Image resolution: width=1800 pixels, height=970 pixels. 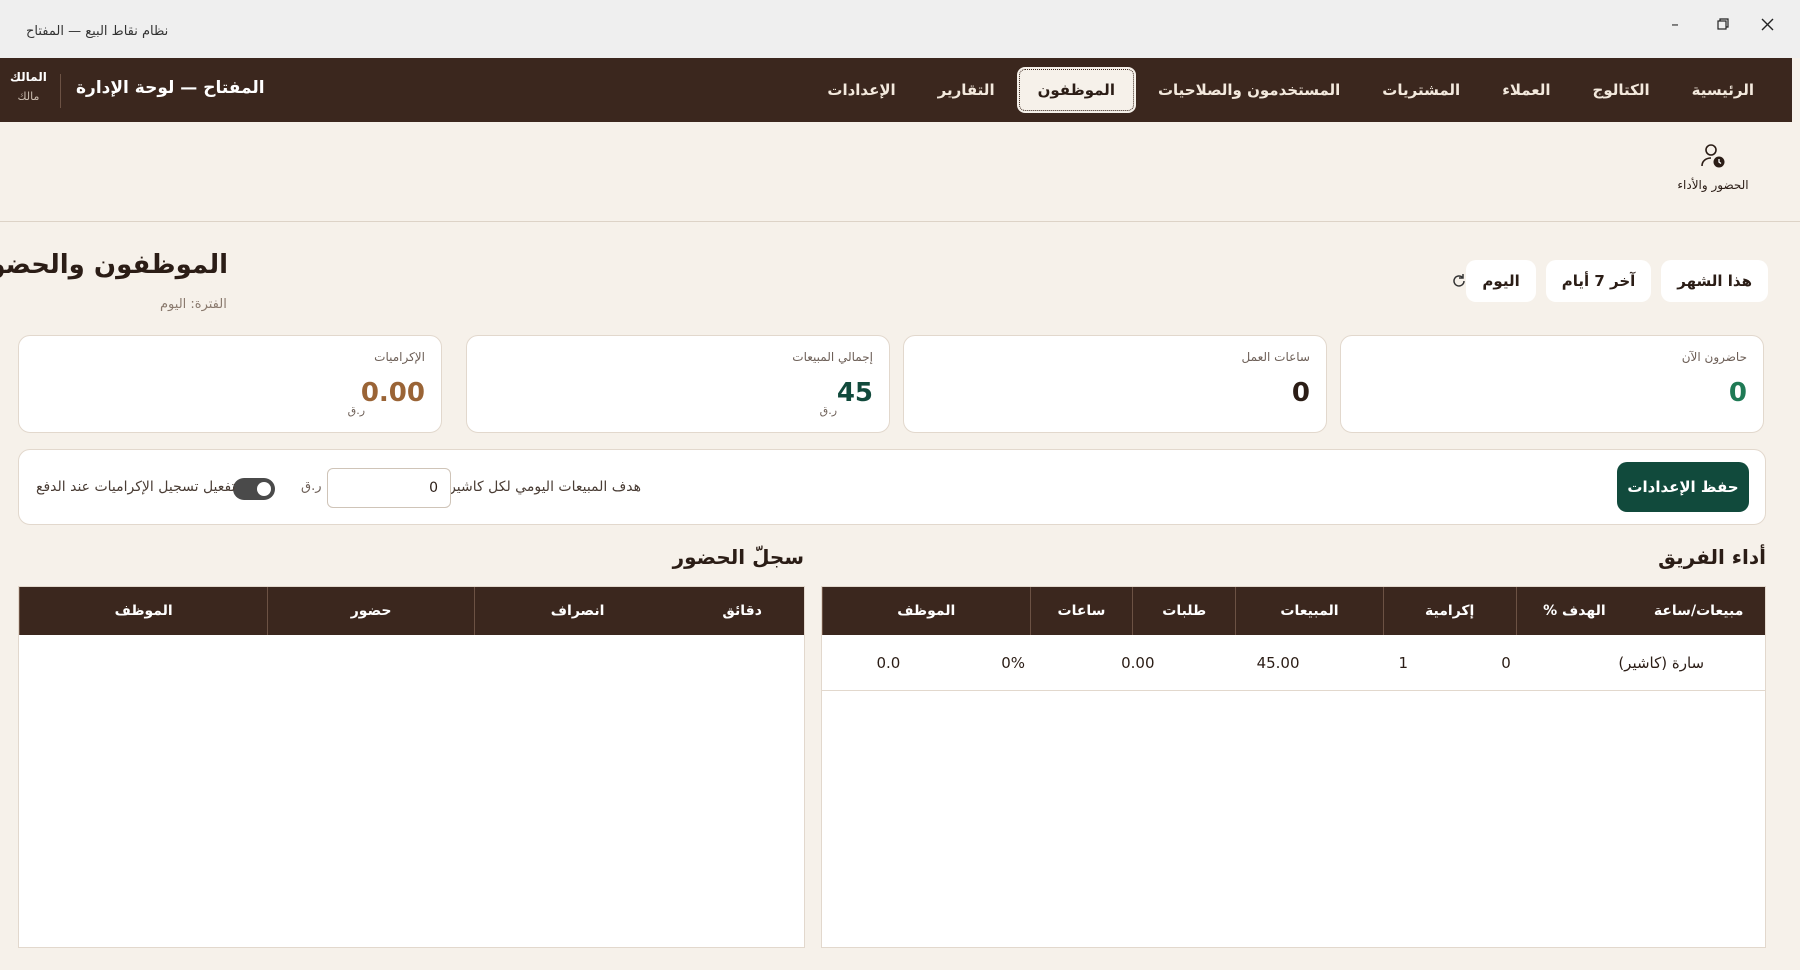 I want to click on period-selector: اليوم آخر 7 أيام هذا الشهر, so click(x=1617, y=281).